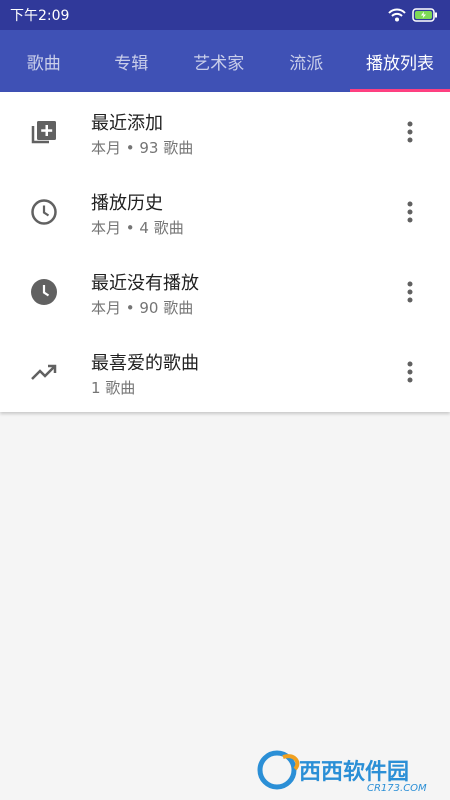  Describe the element at coordinates (225, 15) in the screenshot. I see `status-bar: 下午2:09` at that location.